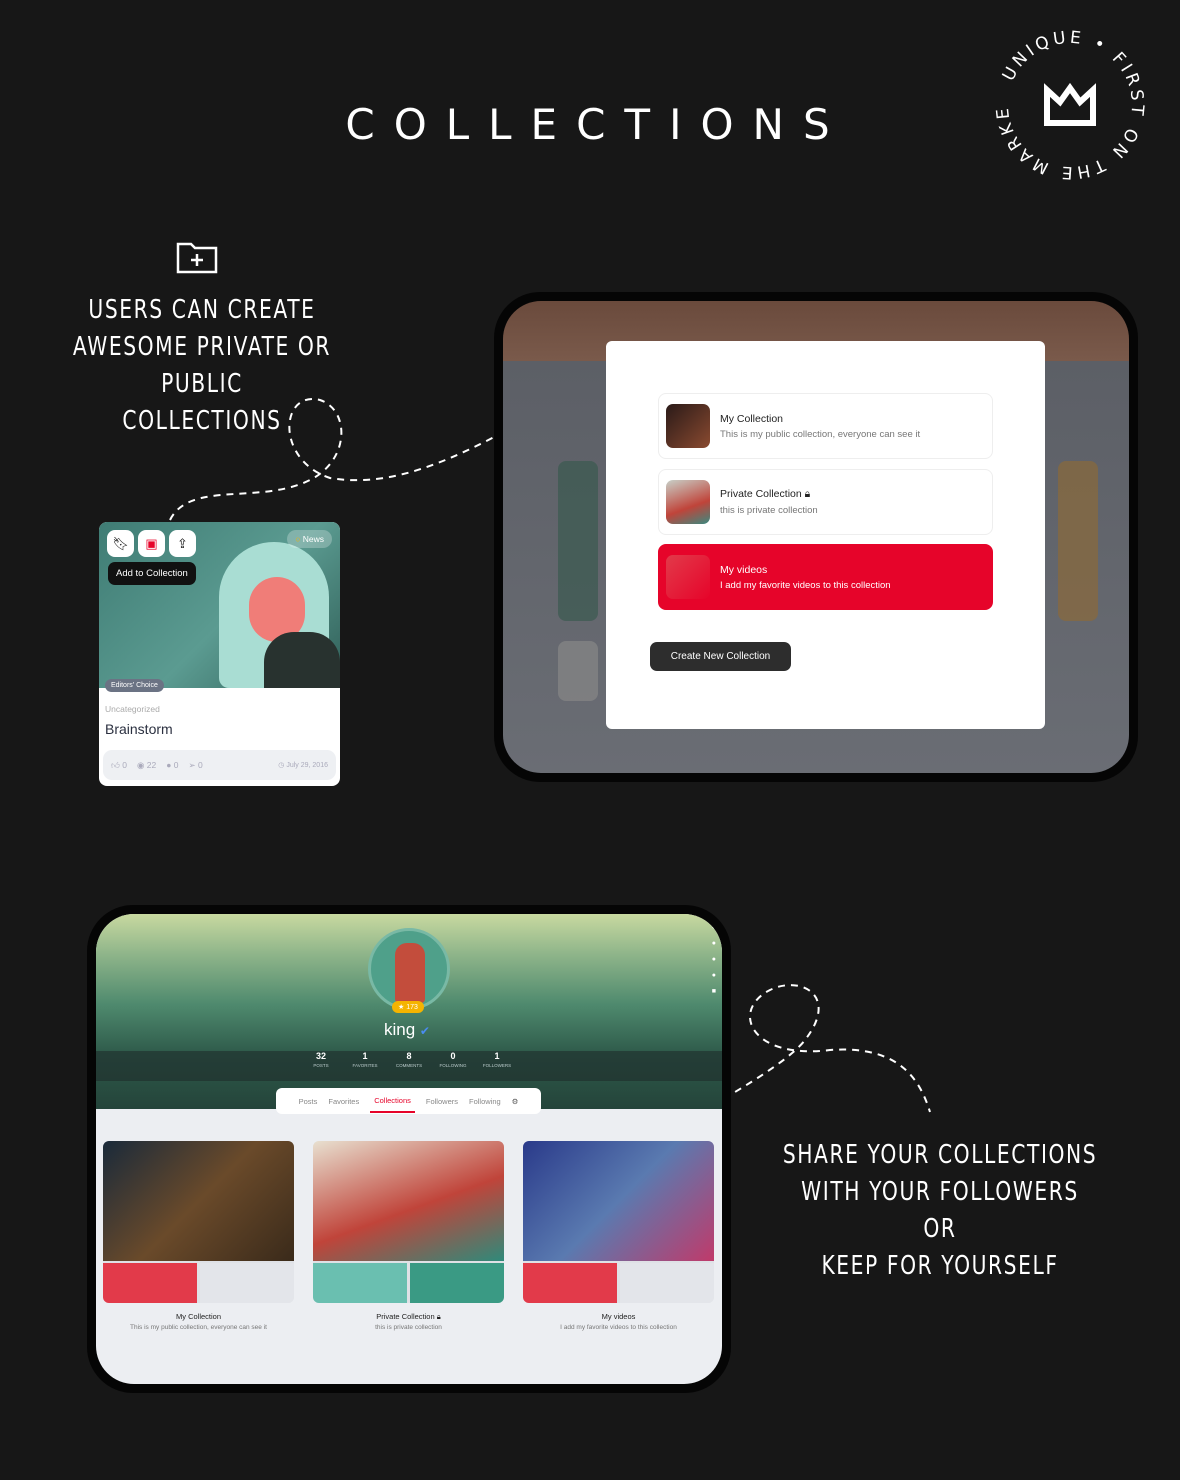 The image size is (1180, 1480). What do you see at coordinates (409, 969) in the screenshot?
I see `avatar` at bounding box center [409, 969].